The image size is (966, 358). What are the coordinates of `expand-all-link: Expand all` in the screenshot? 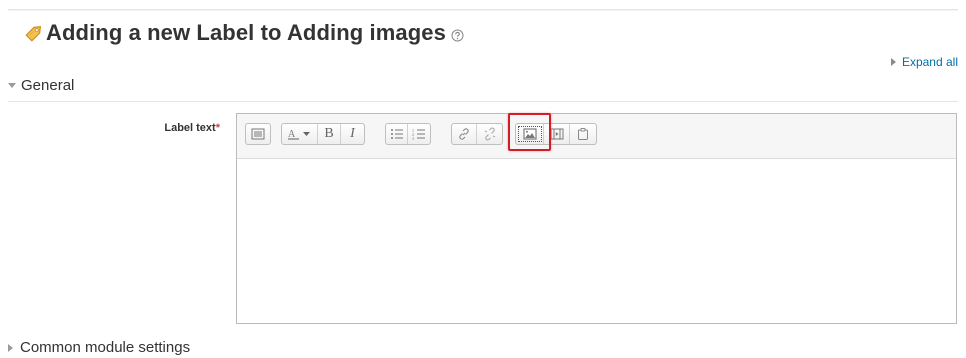 It's located at (924, 62).